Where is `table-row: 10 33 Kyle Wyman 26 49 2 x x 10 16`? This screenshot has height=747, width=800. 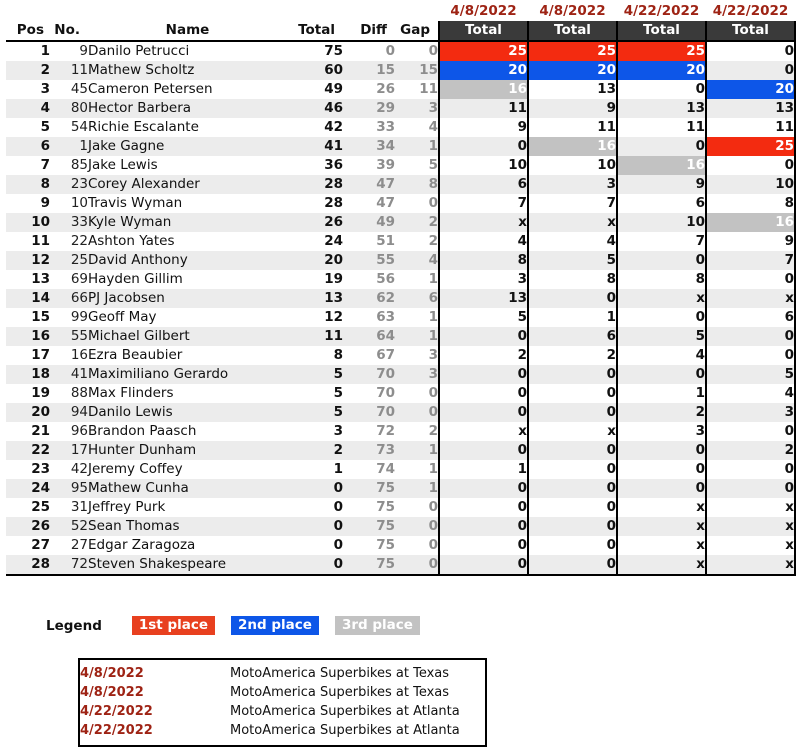 table-row: 10 33 Kyle Wyman 26 49 2 x x 10 16 is located at coordinates (401, 222).